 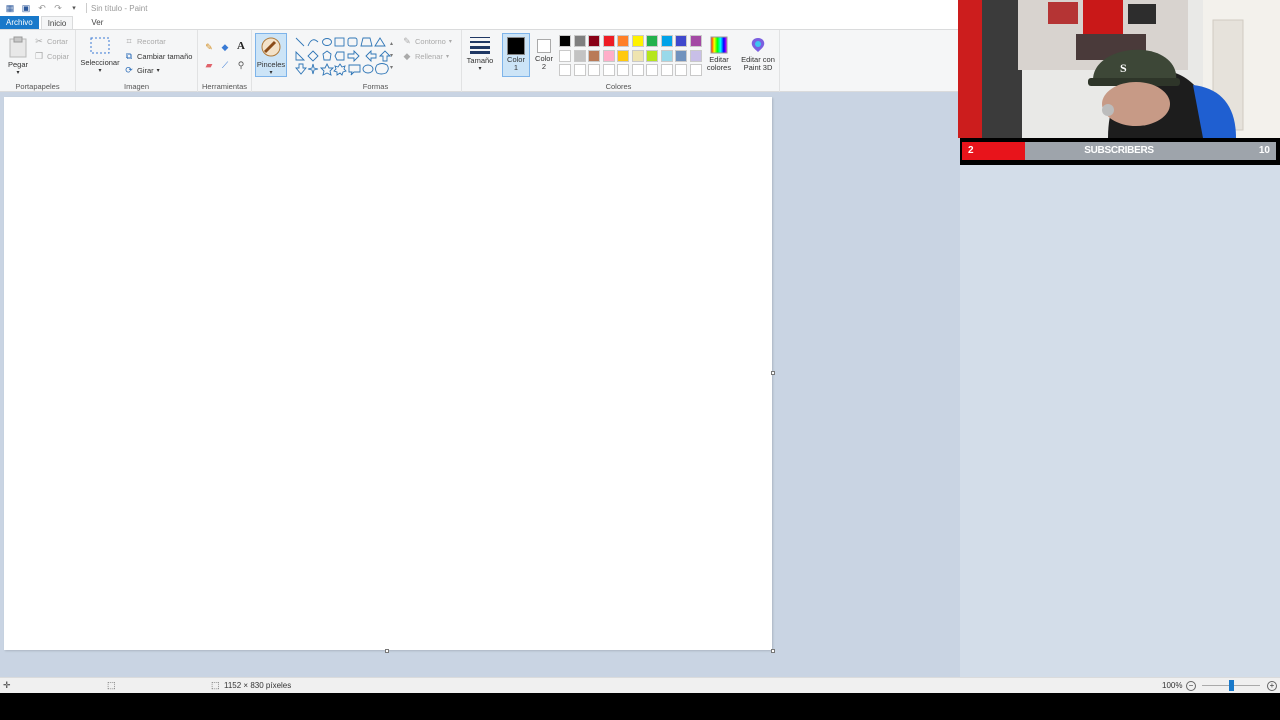 I want to click on canvas-size-icon: ⬚, so click(x=215, y=685).